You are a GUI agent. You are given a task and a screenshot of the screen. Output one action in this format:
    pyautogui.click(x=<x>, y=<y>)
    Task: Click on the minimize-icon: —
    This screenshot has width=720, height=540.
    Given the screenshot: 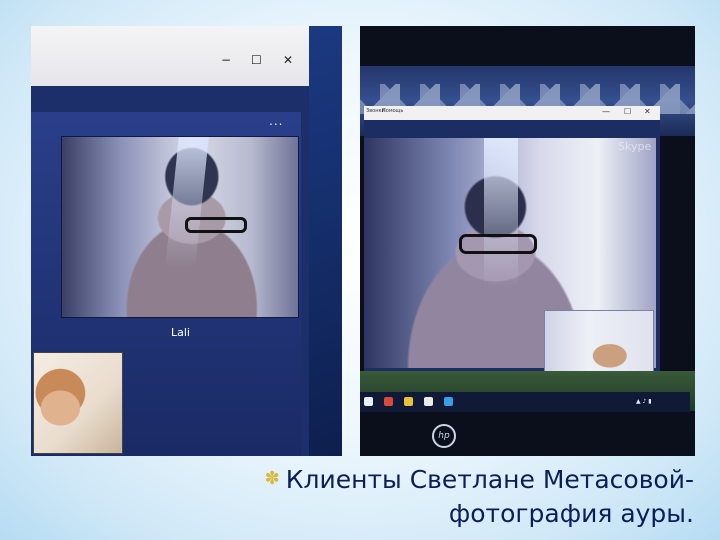 What is the action you would take?
    pyautogui.click(x=606, y=111)
    